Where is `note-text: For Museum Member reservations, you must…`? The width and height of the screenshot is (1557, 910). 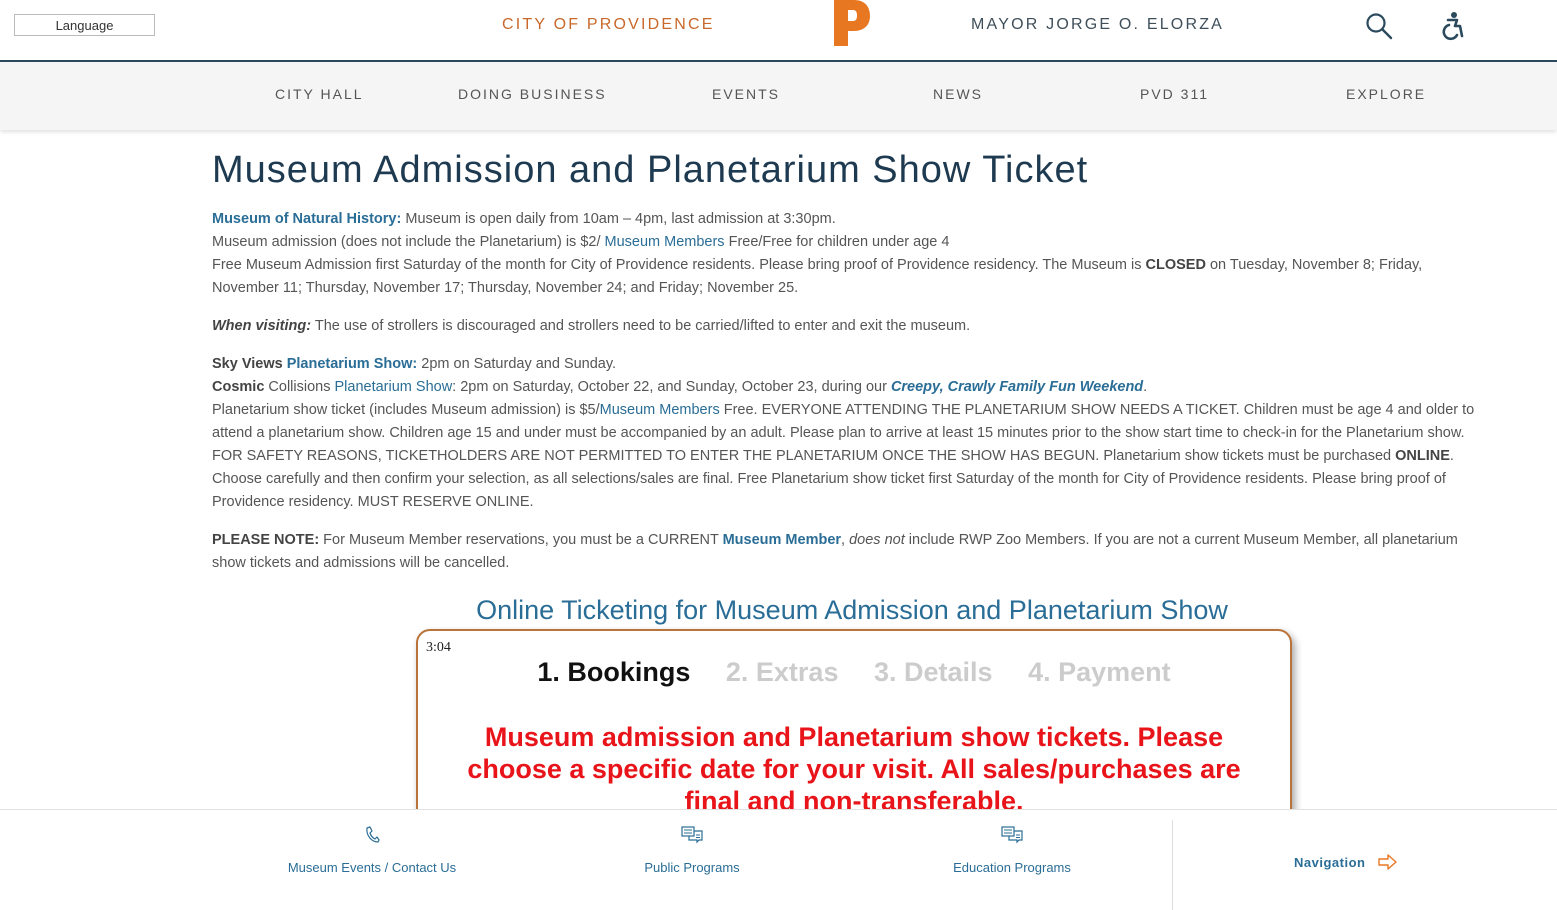
note-text: For Museum Member reservations, you must… is located at coordinates (521, 540).